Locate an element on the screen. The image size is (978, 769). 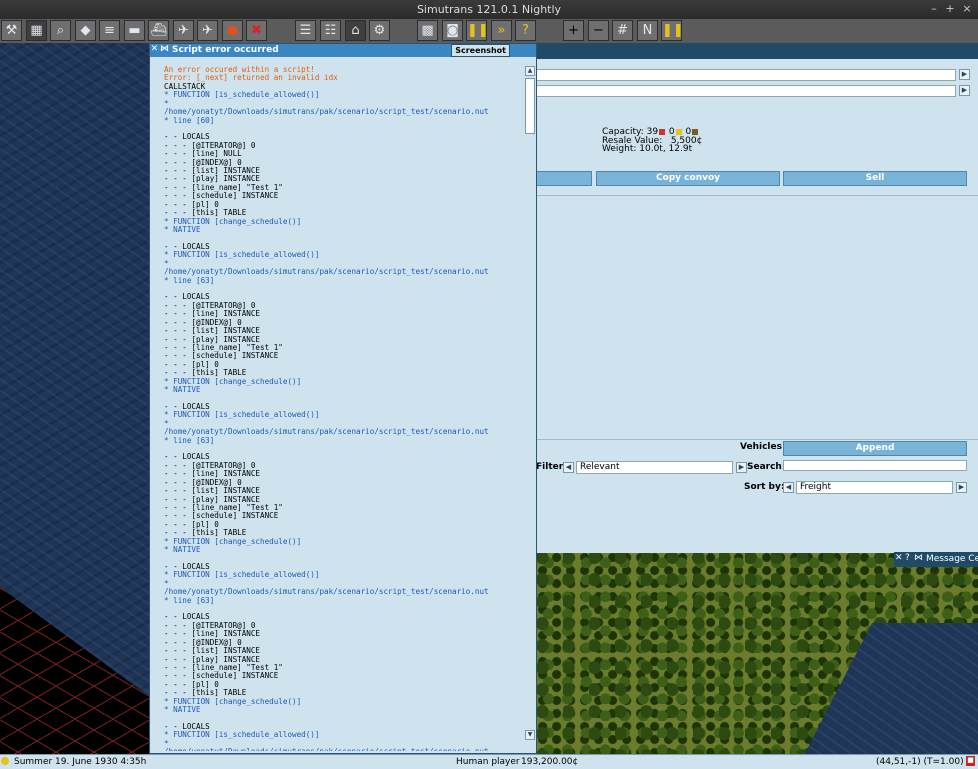
camera-tool: ◙ is located at coordinates (452, 30).